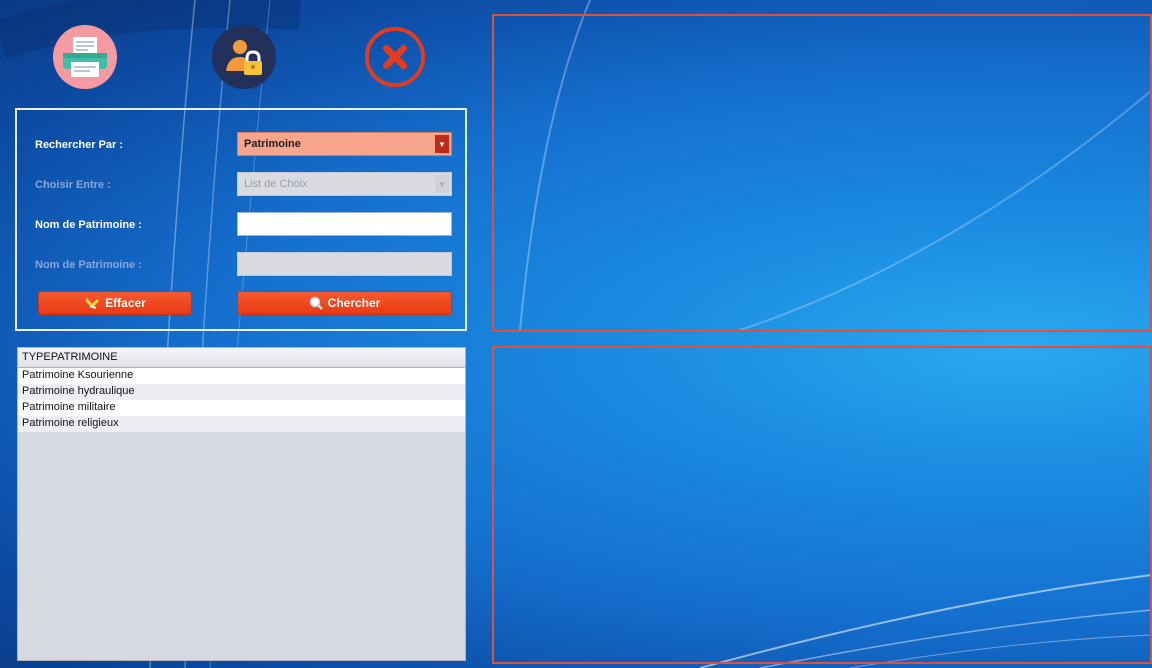 Image resolution: width=1152 pixels, height=668 pixels. Describe the element at coordinates (92, 303) in the screenshot. I see `eraser-icon` at that location.